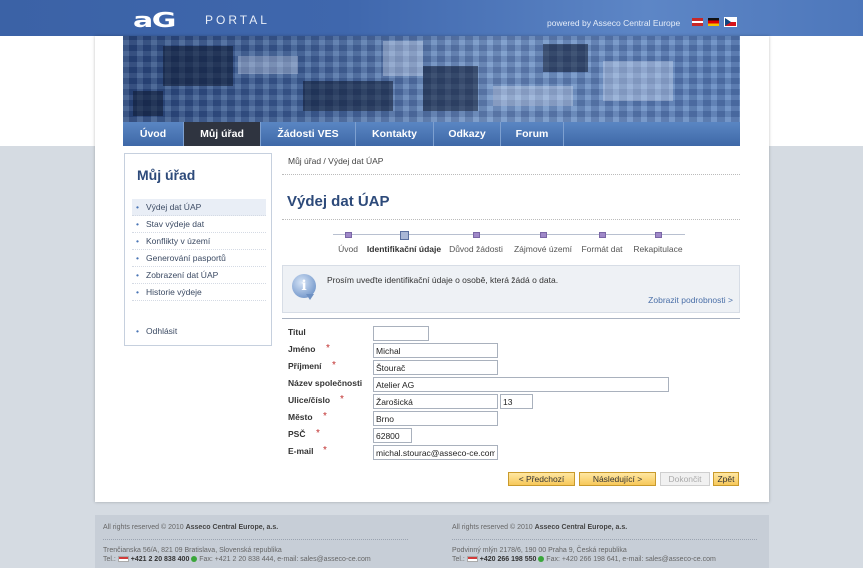  Describe the element at coordinates (305, 366) in the screenshot. I see `prijmeni-label: Příjmení` at that location.